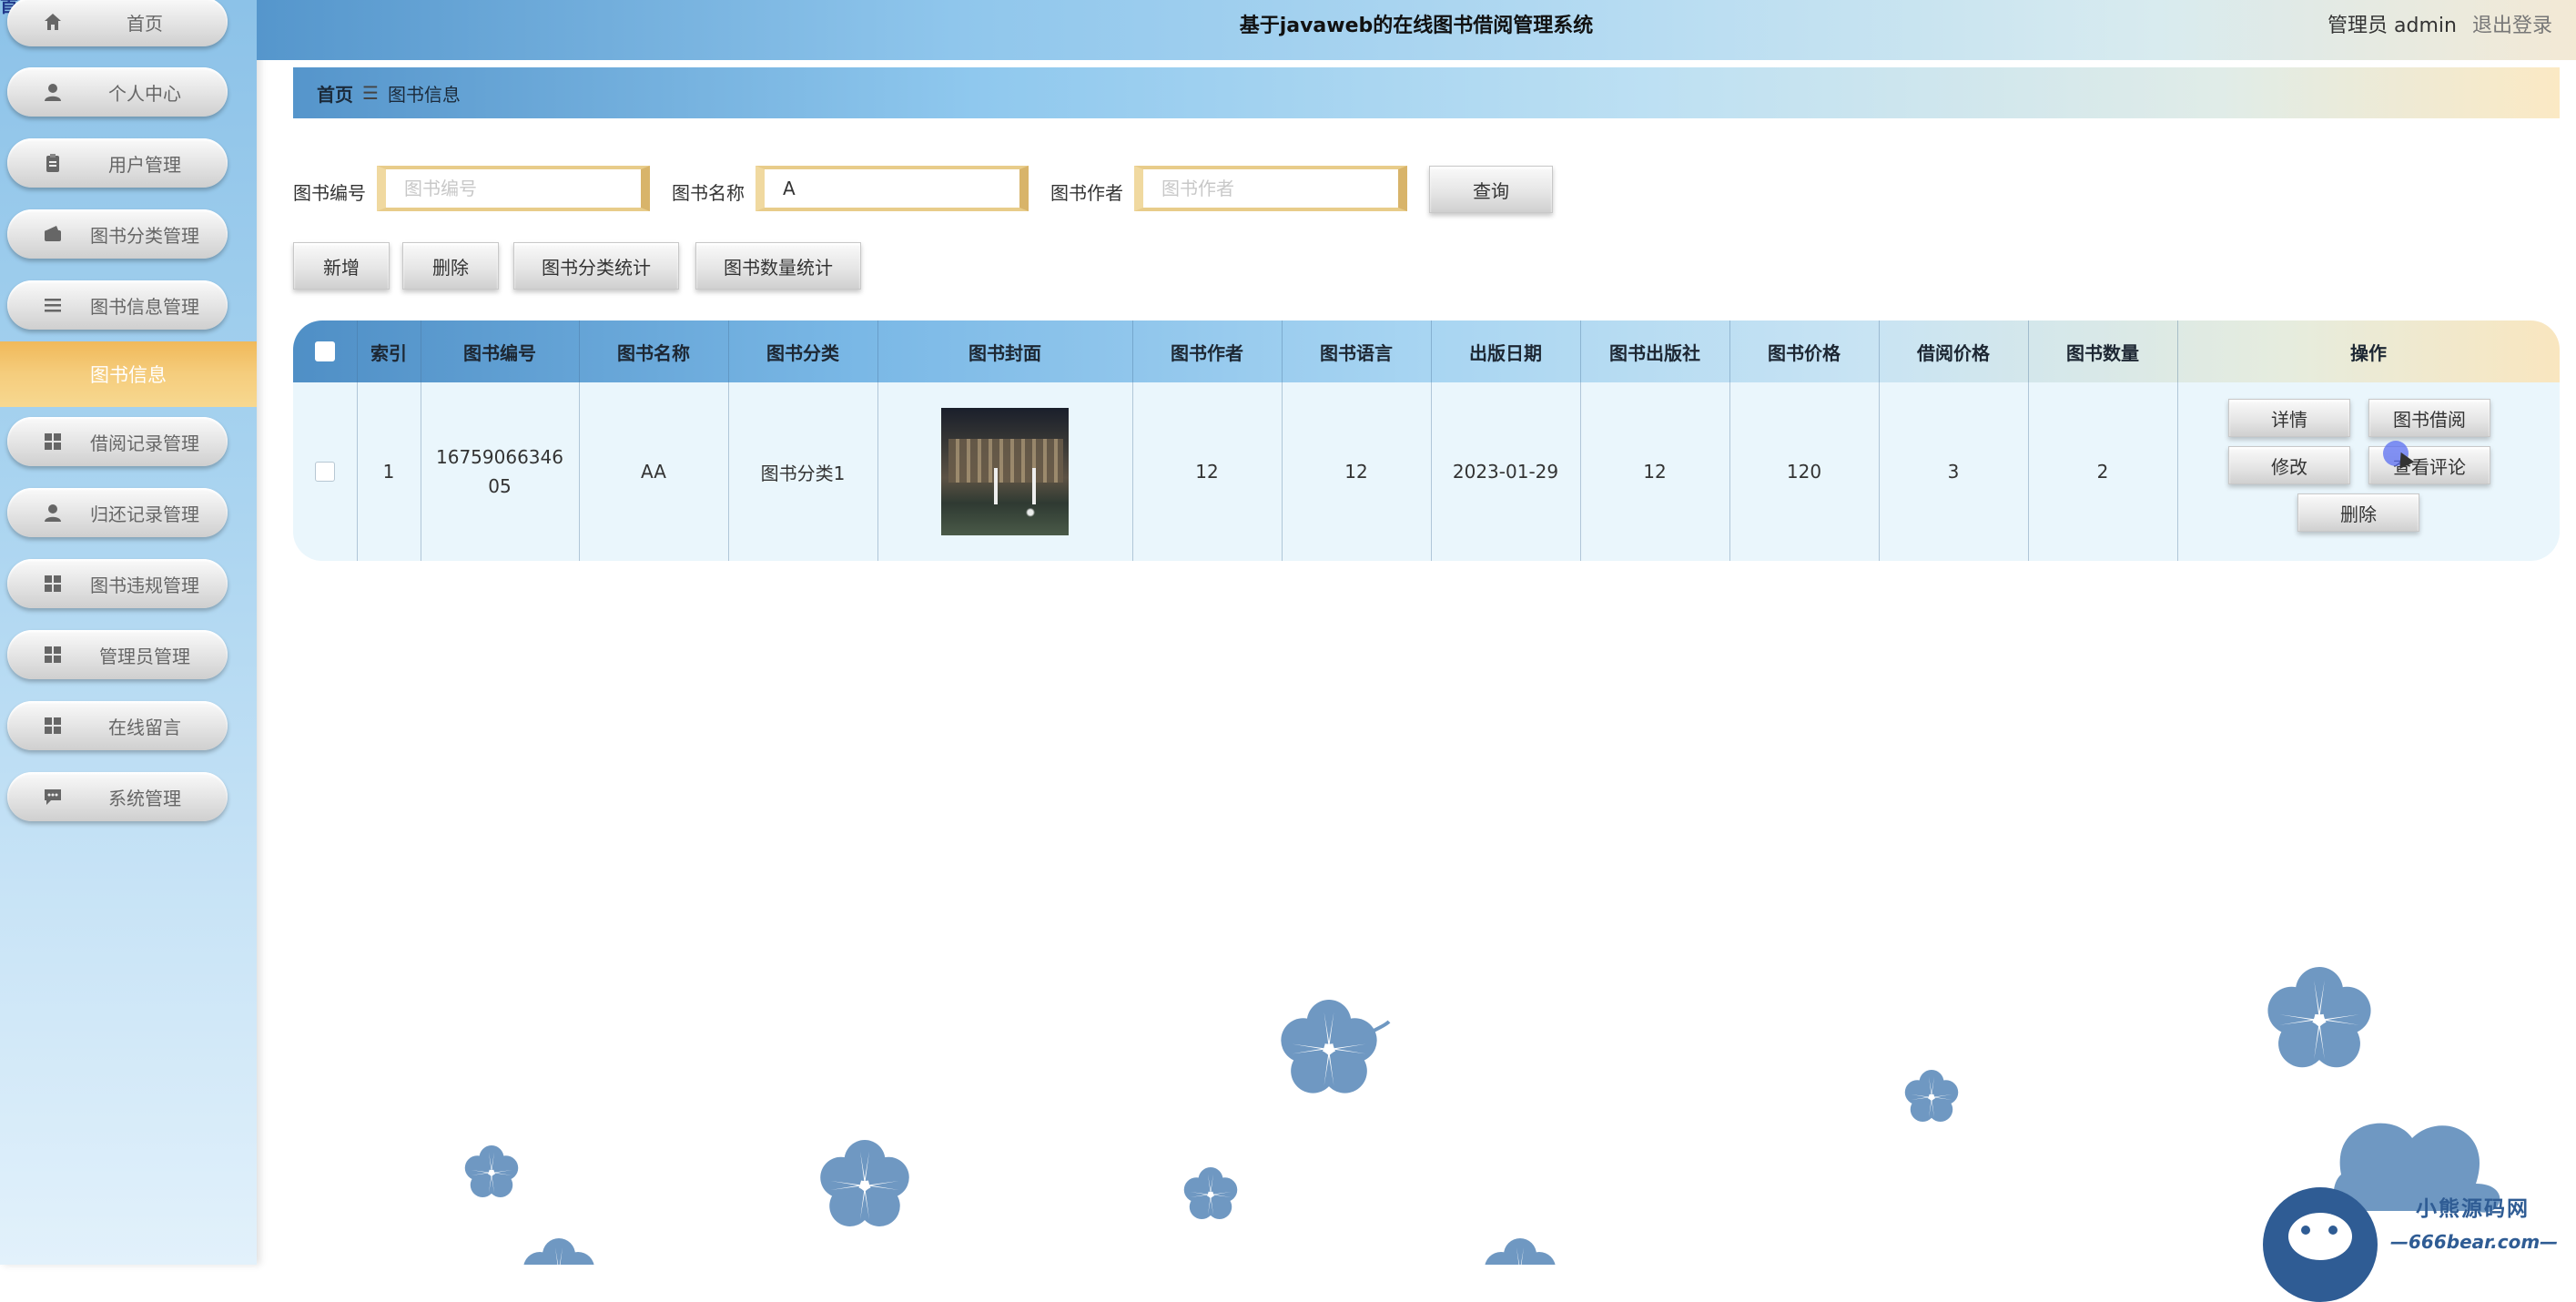  What do you see at coordinates (388, 352) in the screenshot?
I see `col-index: 索引` at bounding box center [388, 352].